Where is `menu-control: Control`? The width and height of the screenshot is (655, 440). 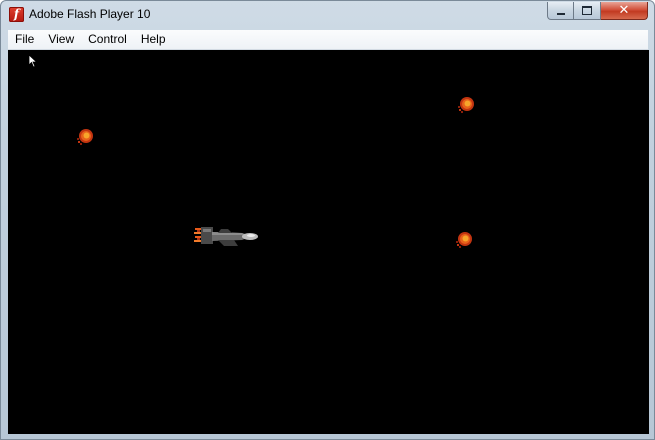 menu-control: Control is located at coordinates (107, 39).